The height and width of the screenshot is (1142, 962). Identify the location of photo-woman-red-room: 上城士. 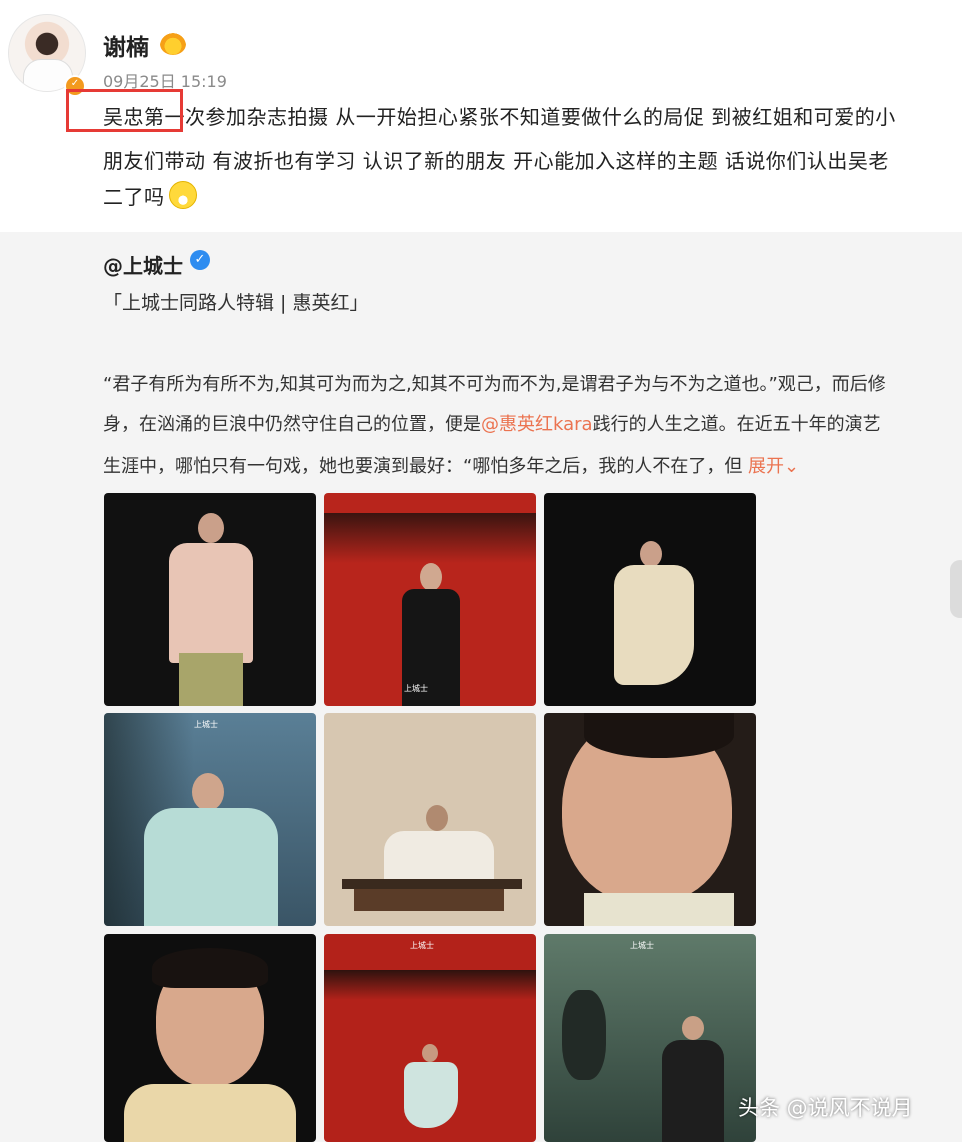
(430, 599).